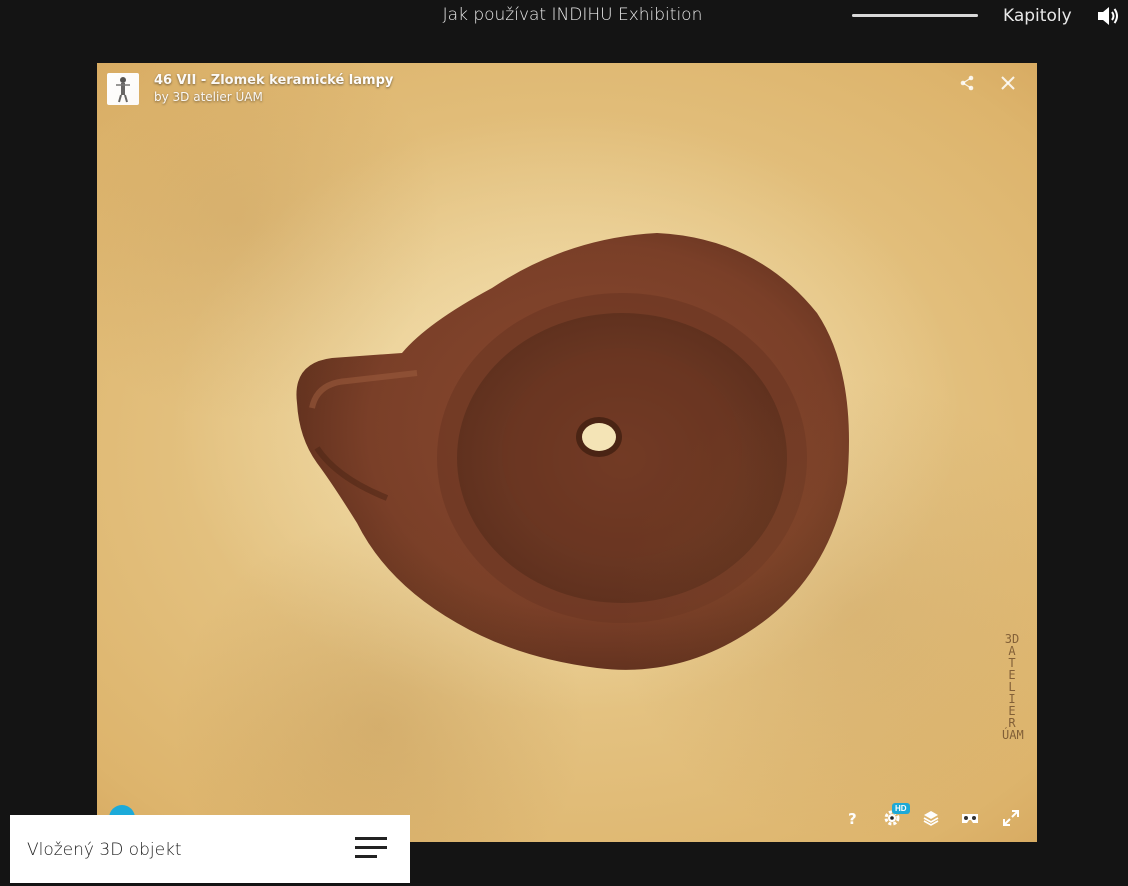  I want to click on fullscreen-icon, so click(1011, 818).